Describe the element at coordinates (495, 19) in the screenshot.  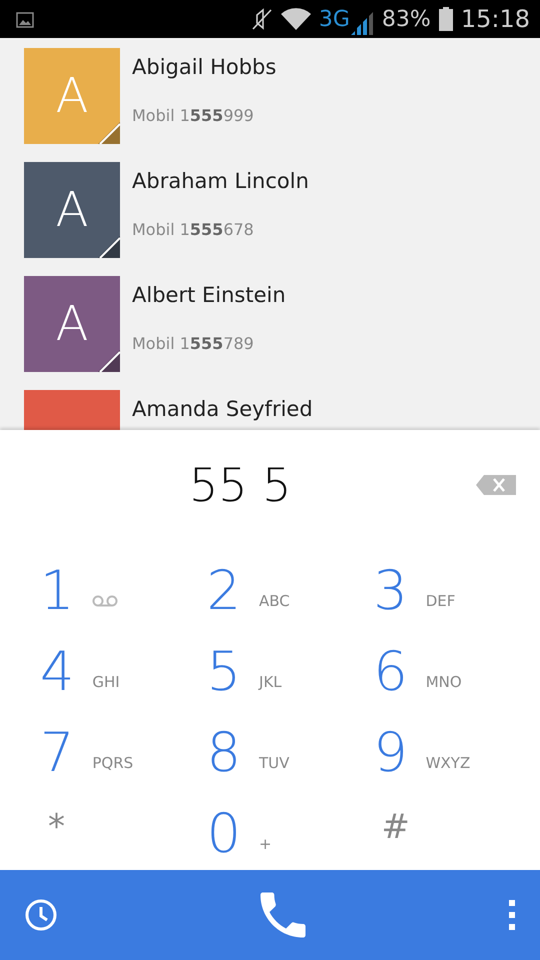
I see `clock-time: 15:18` at that location.